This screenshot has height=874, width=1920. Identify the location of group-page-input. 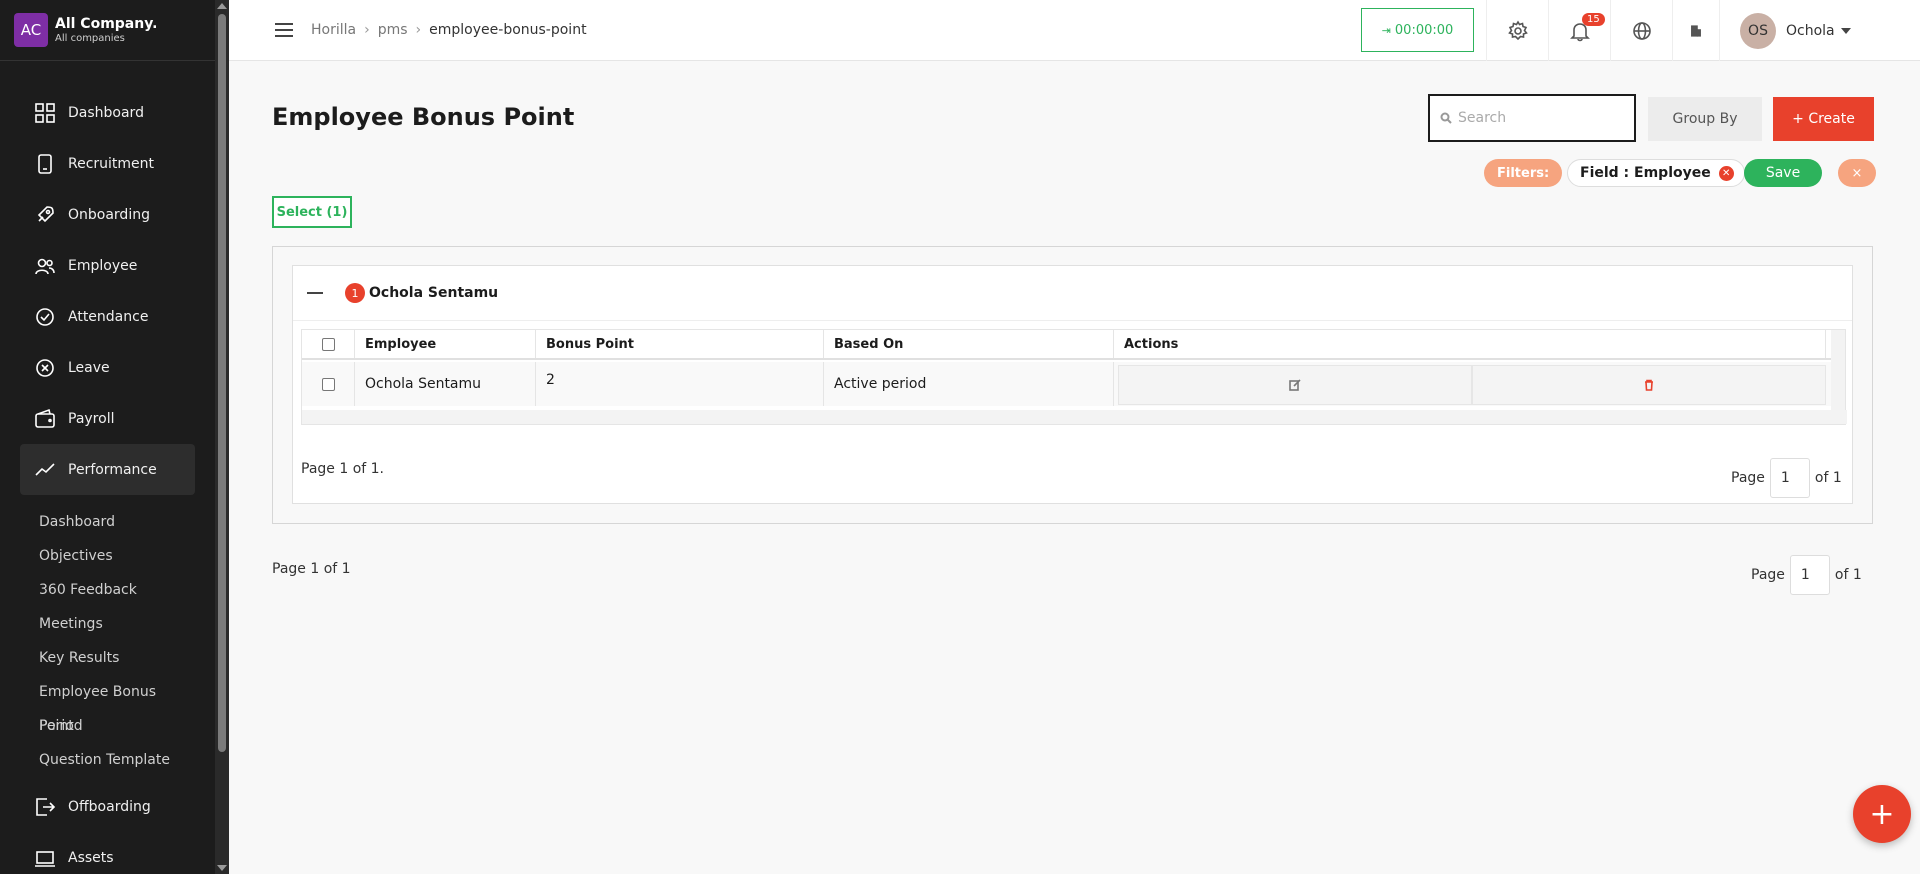
(1789, 478).